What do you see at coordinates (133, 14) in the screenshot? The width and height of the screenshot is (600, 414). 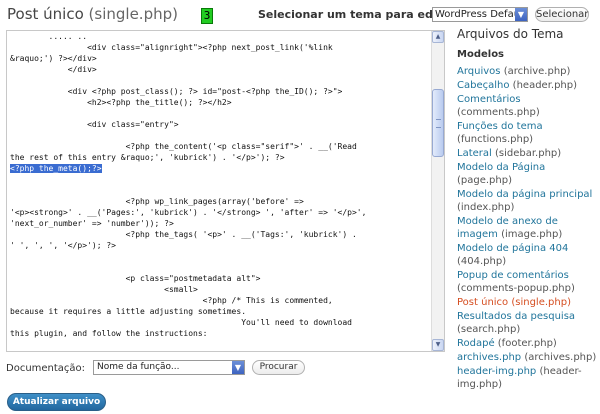 I see `page-title-file: (single.php)` at bounding box center [133, 14].